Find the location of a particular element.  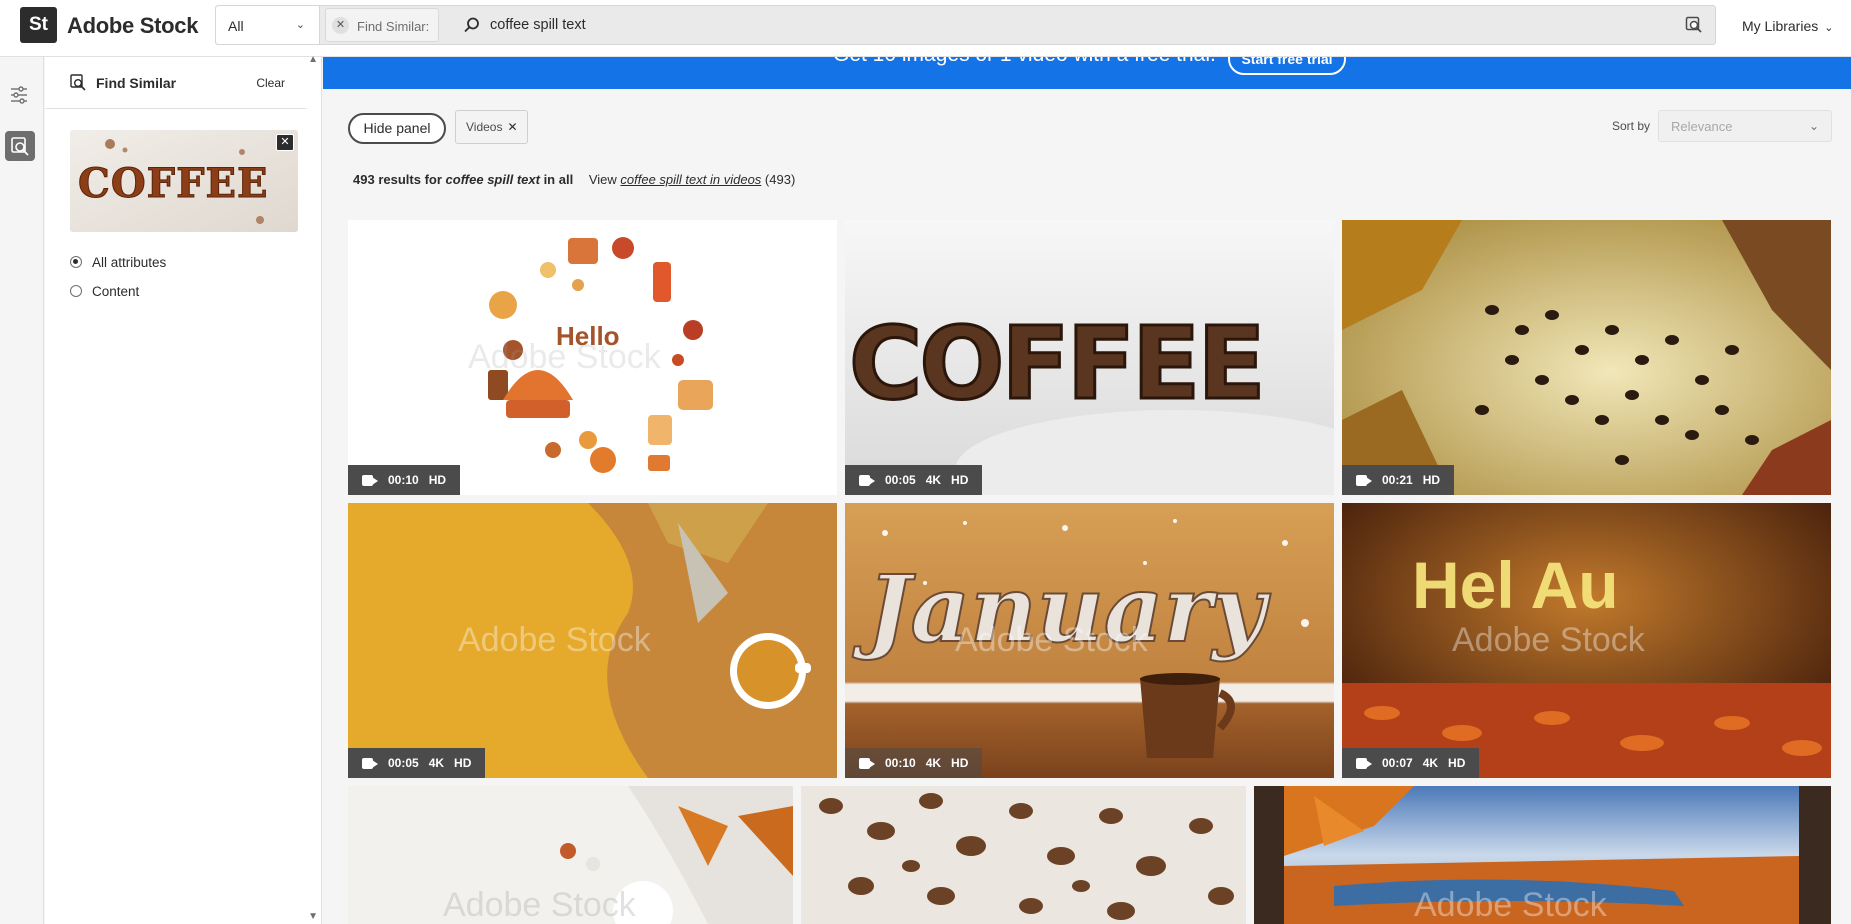

start-free-trial-button: Start free trial is located at coordinates (1287, 66).